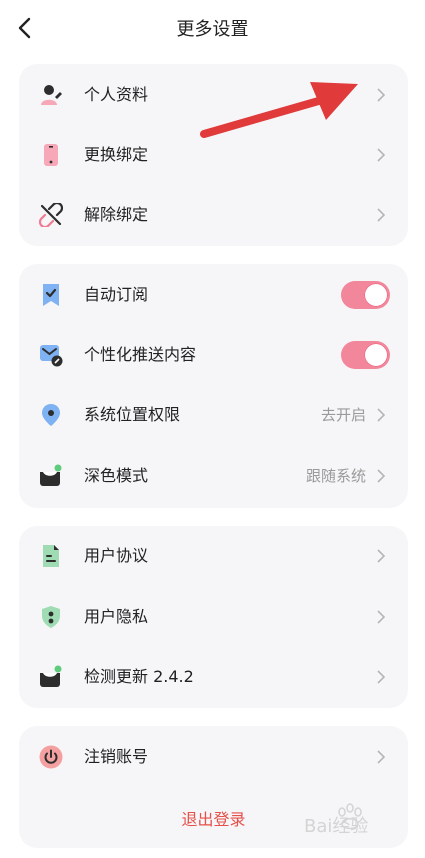  What do you see at coordinates (116, 294) in the screenshot?
I see `row-label: 自动订阅` at bounding box center [116, 294].